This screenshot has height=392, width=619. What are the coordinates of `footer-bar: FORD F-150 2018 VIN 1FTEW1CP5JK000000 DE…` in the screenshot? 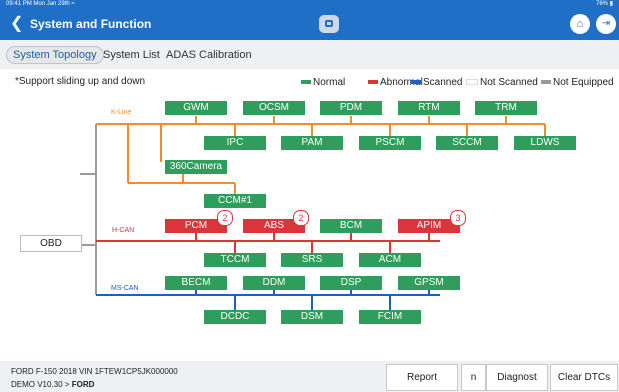 It's located at (309, 376).